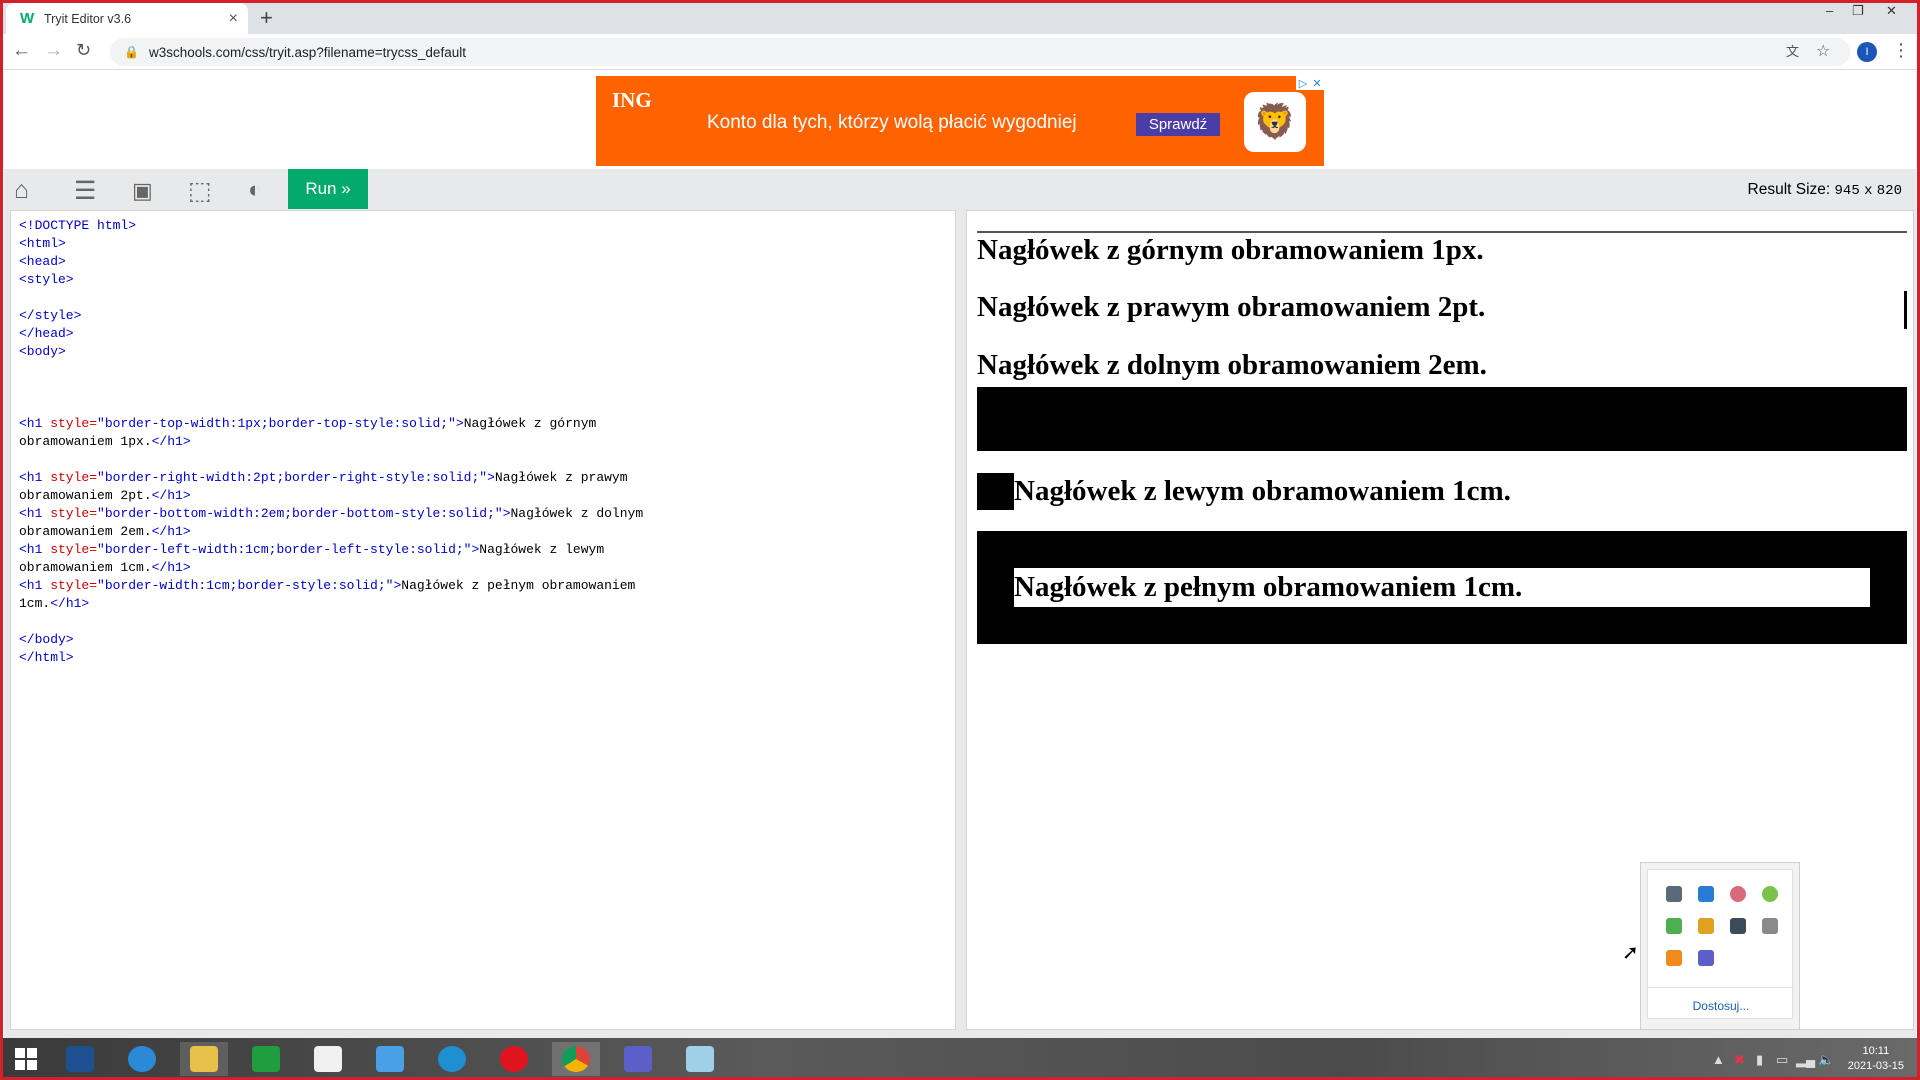 The width and height of the screenshot is (1920, 1080). Describe the element at coordinates (83, 50) in the screenshot. I see `reload-icon: ↻` at that location.